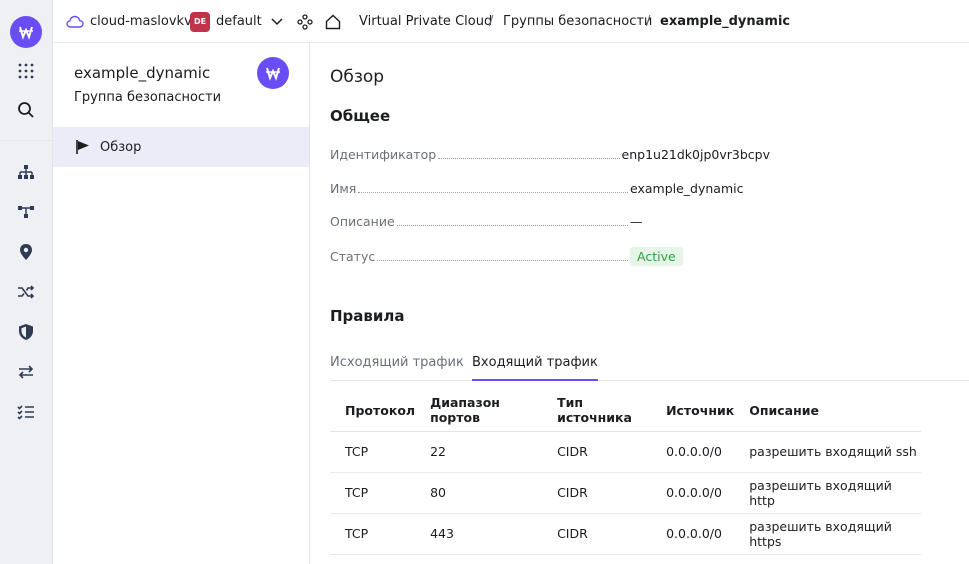 Image resolution: width=969 pixels, height=564 pixels. What do you see at coordinates (26, 110) in the screenshot?
I see `search-icon` at bounding box center [26, 110].